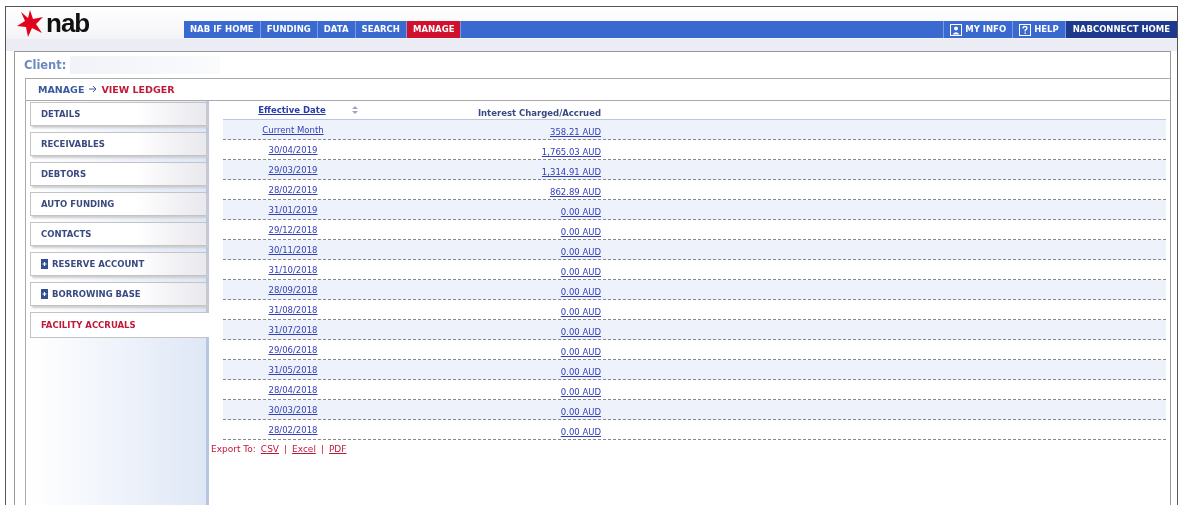 The height and width of the screenshot is (505, 1190). I want to click on amount-link: 358.21 AUD, so click(575, 132).